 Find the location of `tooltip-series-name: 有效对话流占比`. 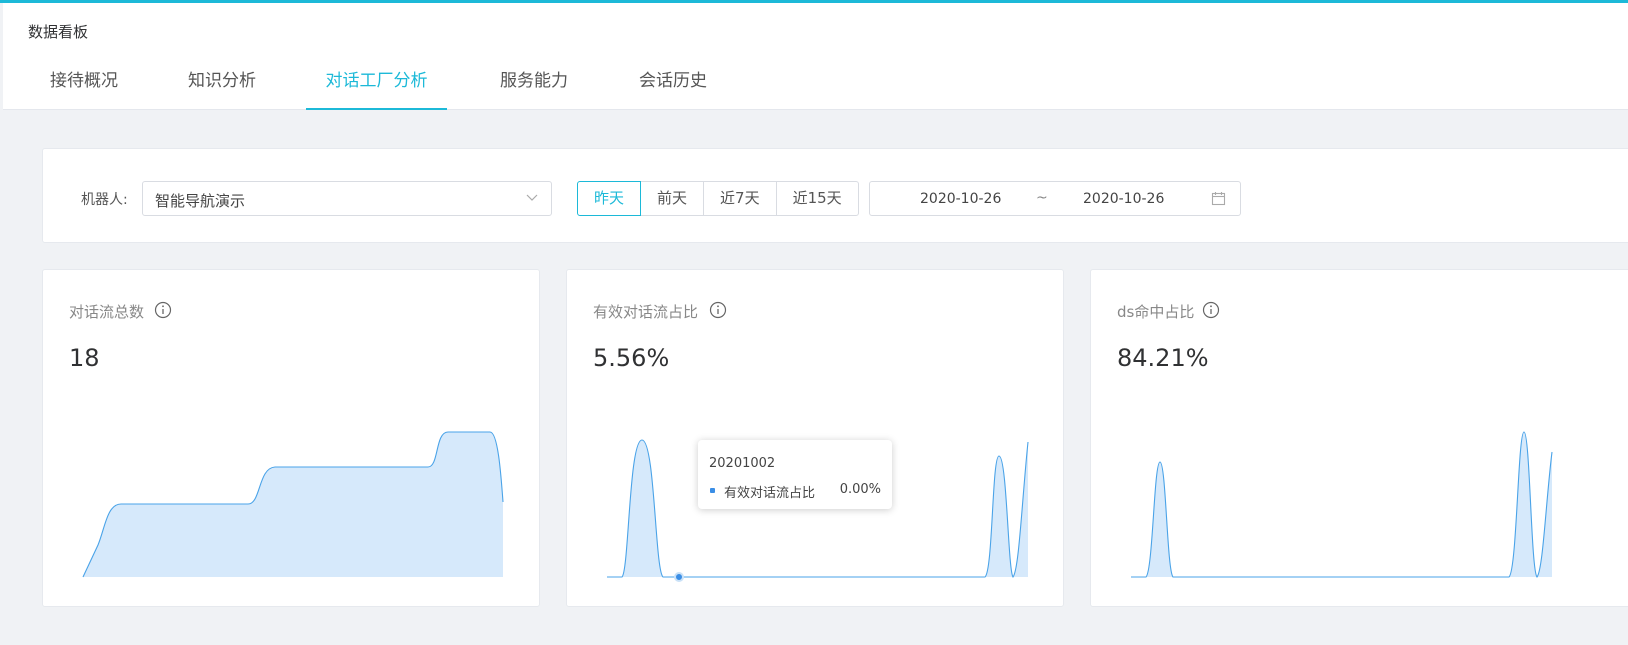

tooltip-series-name: 有效对话流占比 is located at coordinates (770, 493).